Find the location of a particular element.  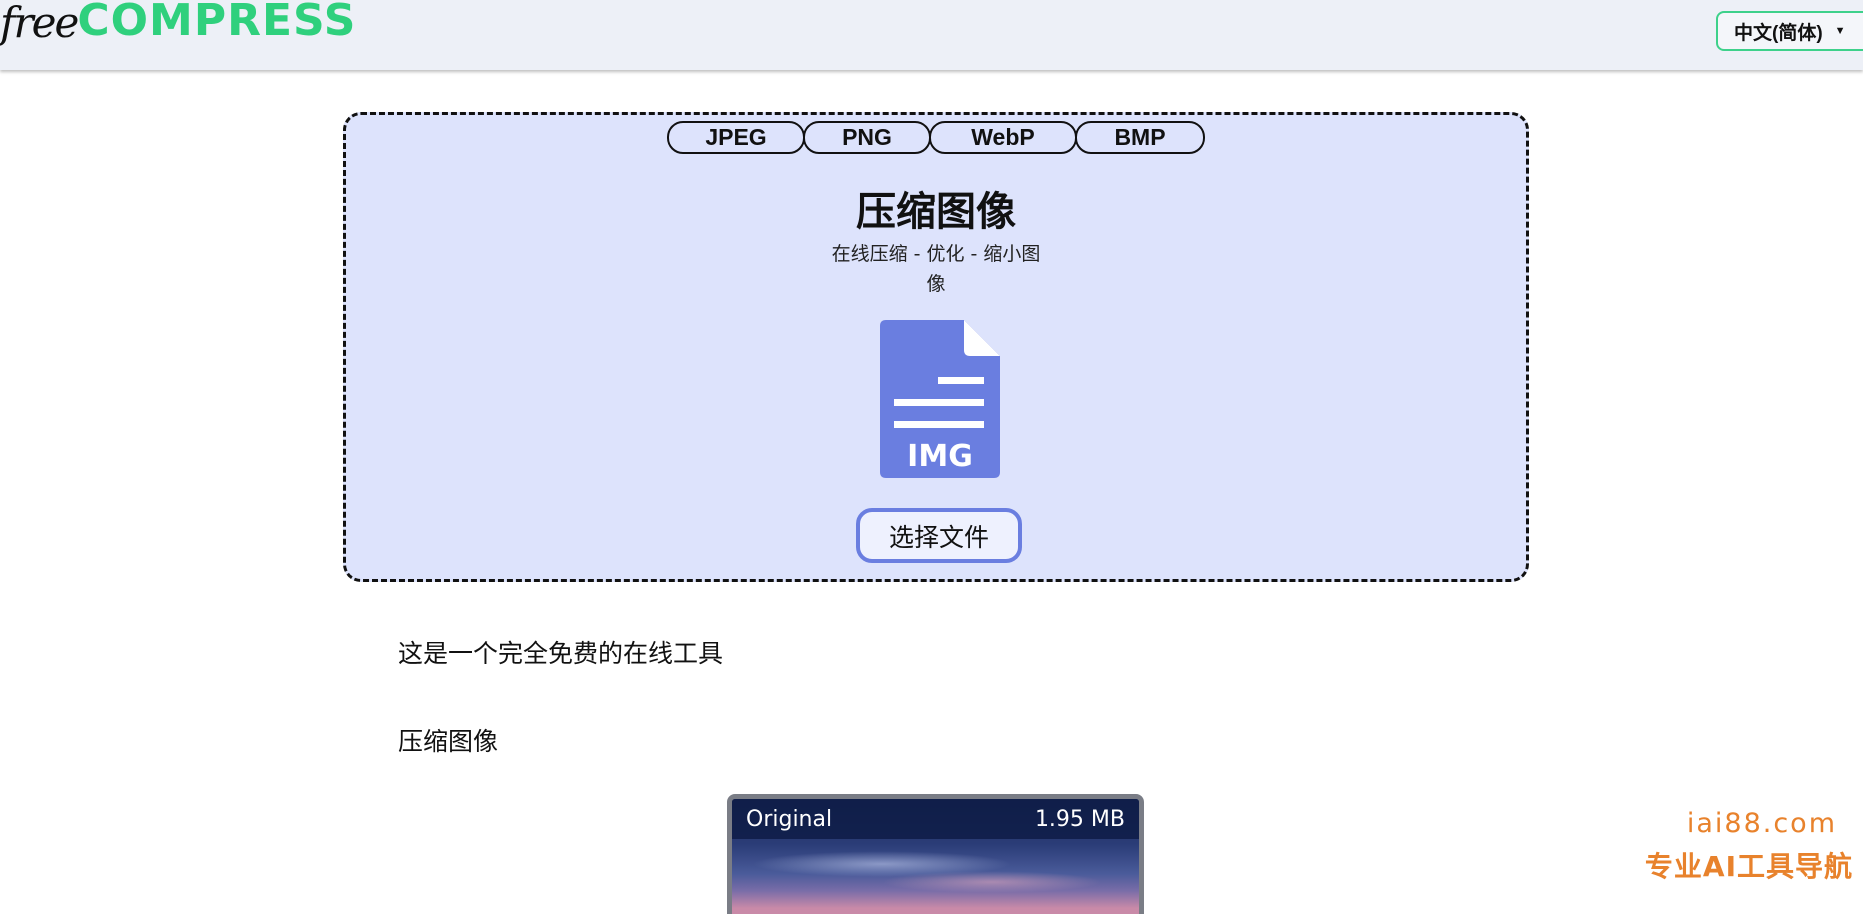

format-tabs: JPEG PNG WebP BMP is located at coordinates (936, 137).